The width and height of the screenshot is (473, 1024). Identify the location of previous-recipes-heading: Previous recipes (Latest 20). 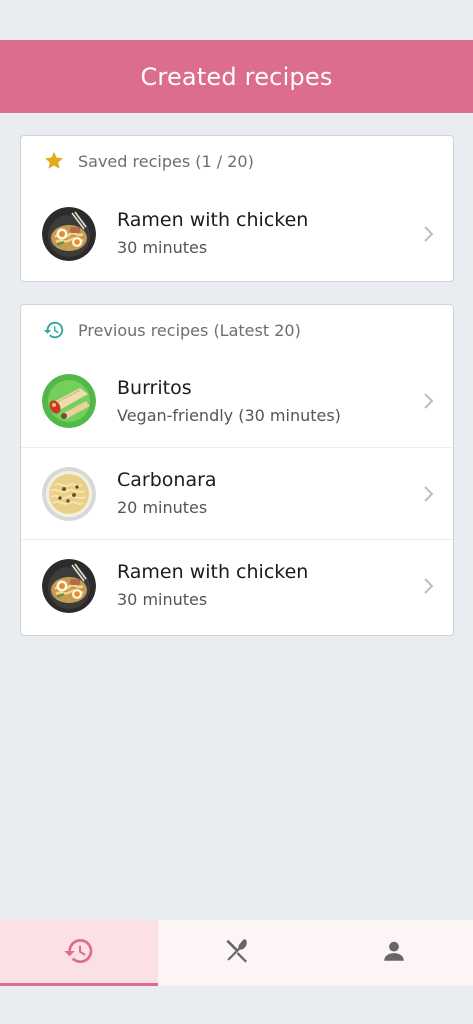
(189, 330).